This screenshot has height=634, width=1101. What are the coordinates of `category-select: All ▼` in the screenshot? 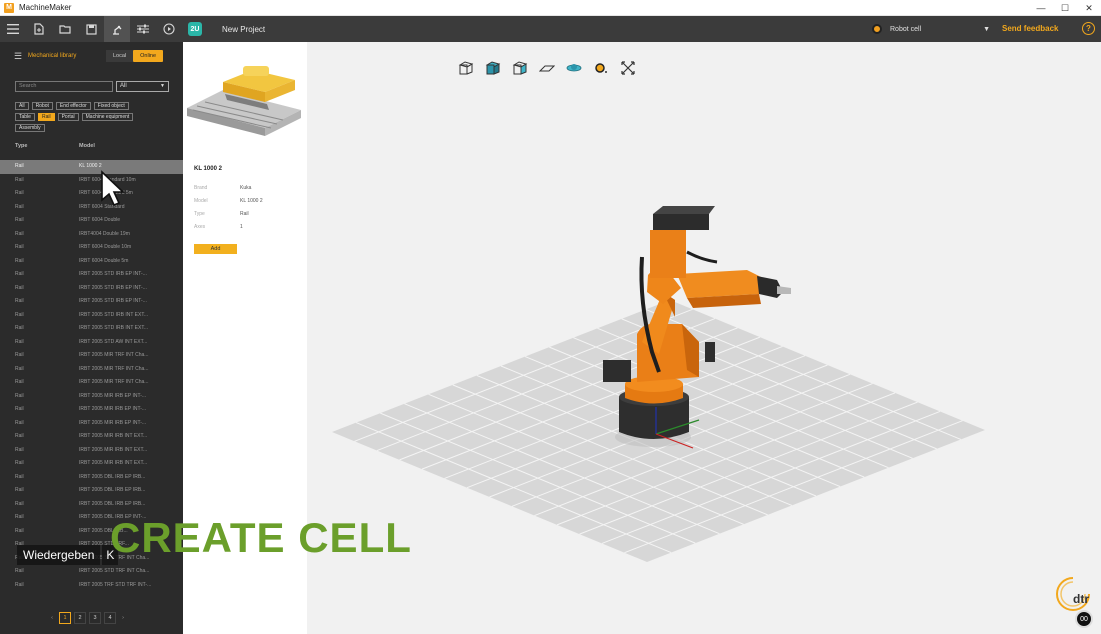 It's located at (142, 86).